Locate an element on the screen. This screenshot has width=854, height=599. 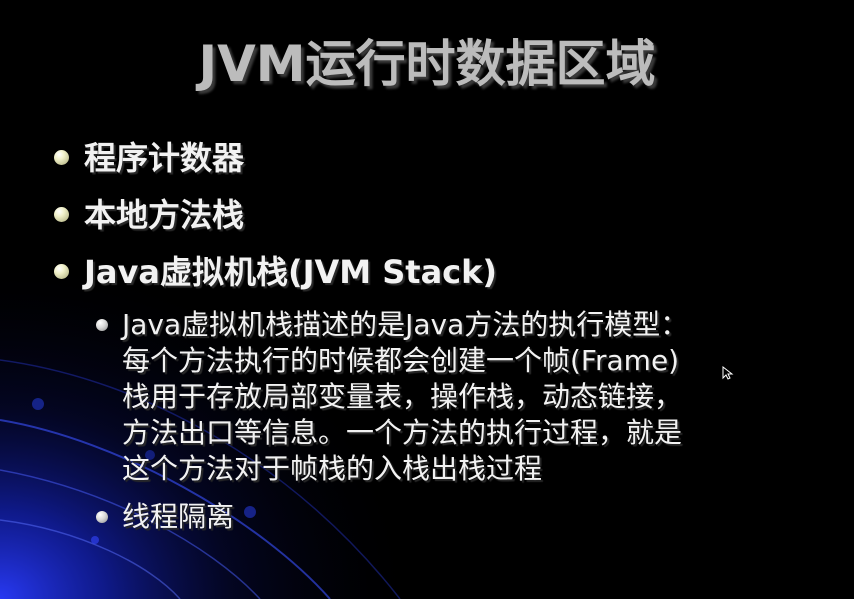
bullet-label: Java虚拟机栈(JVM Stack) is located at coordinates (291, 272).